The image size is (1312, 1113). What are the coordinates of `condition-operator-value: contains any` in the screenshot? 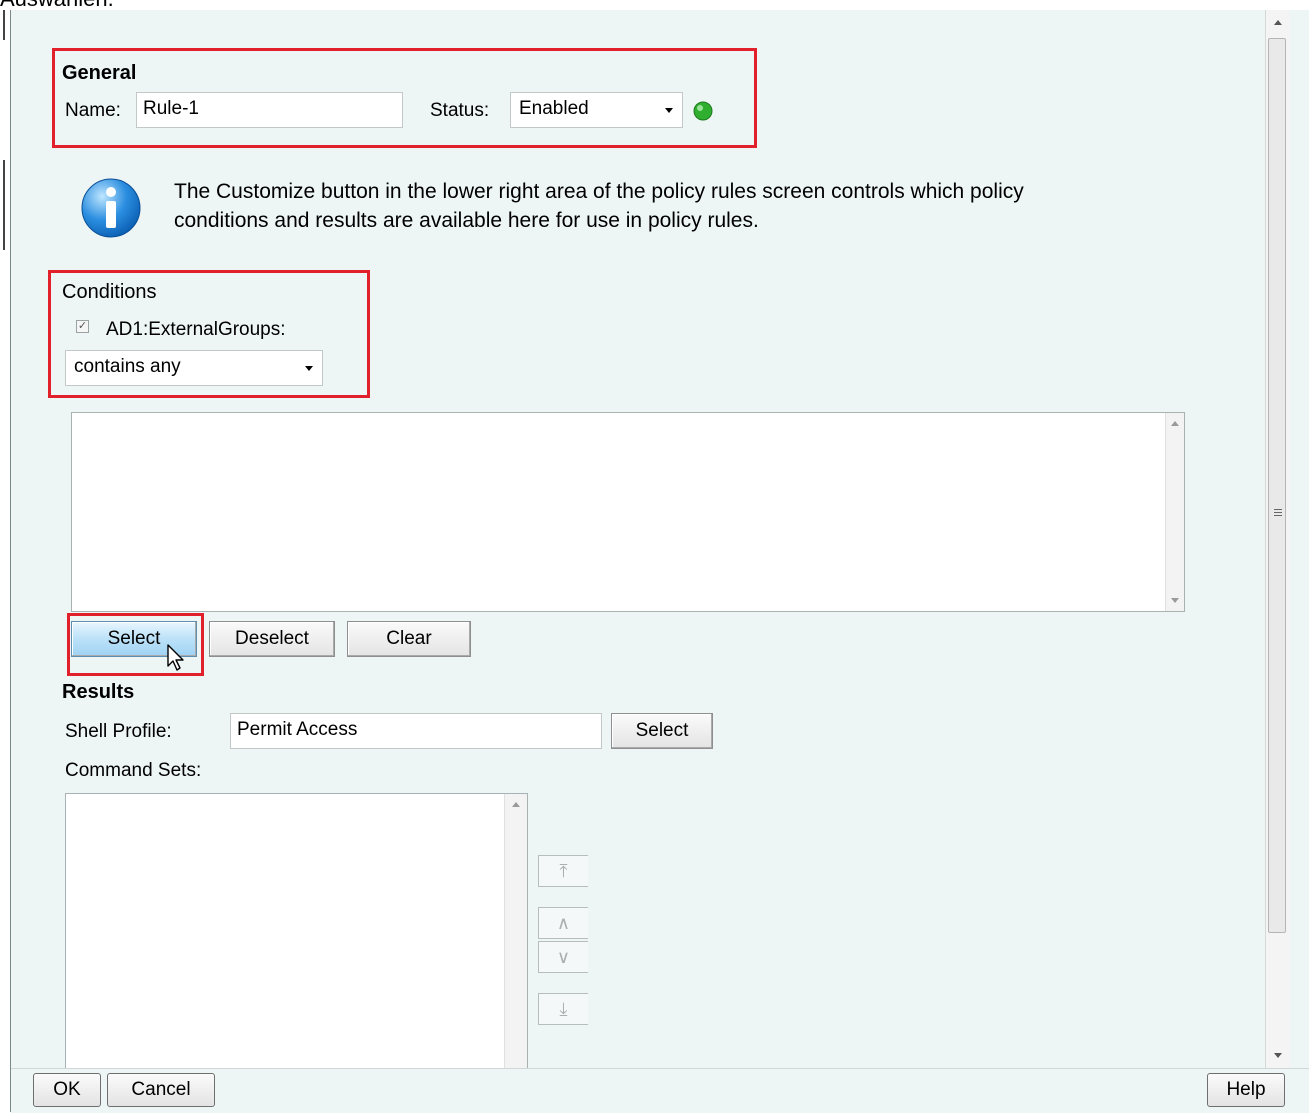 It's located at (127, 366).